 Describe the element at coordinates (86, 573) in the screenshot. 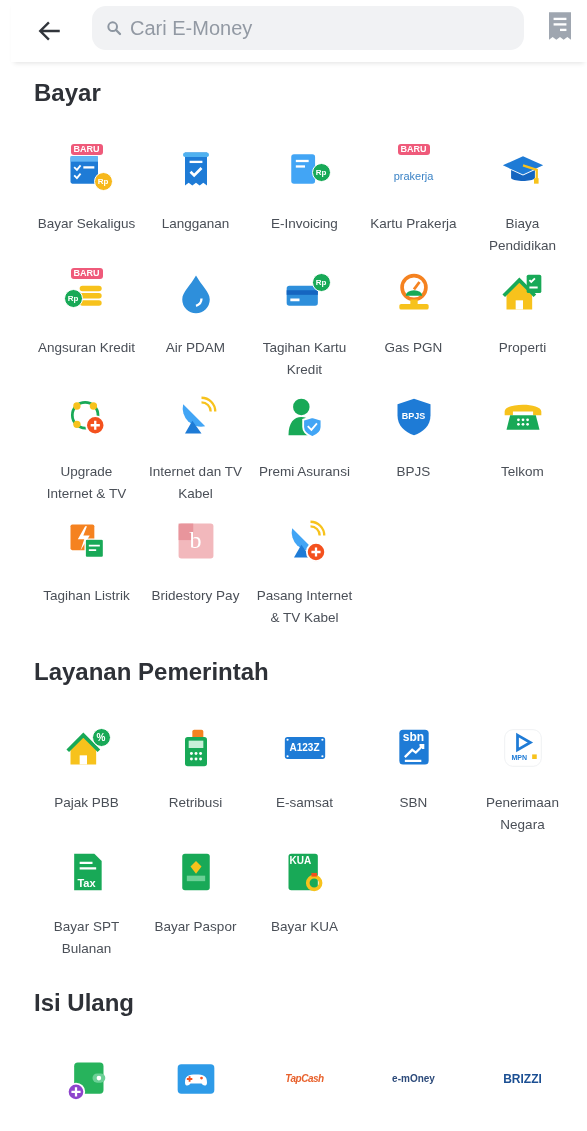

I see `service-tile: Tagihan Listrik` at that location.